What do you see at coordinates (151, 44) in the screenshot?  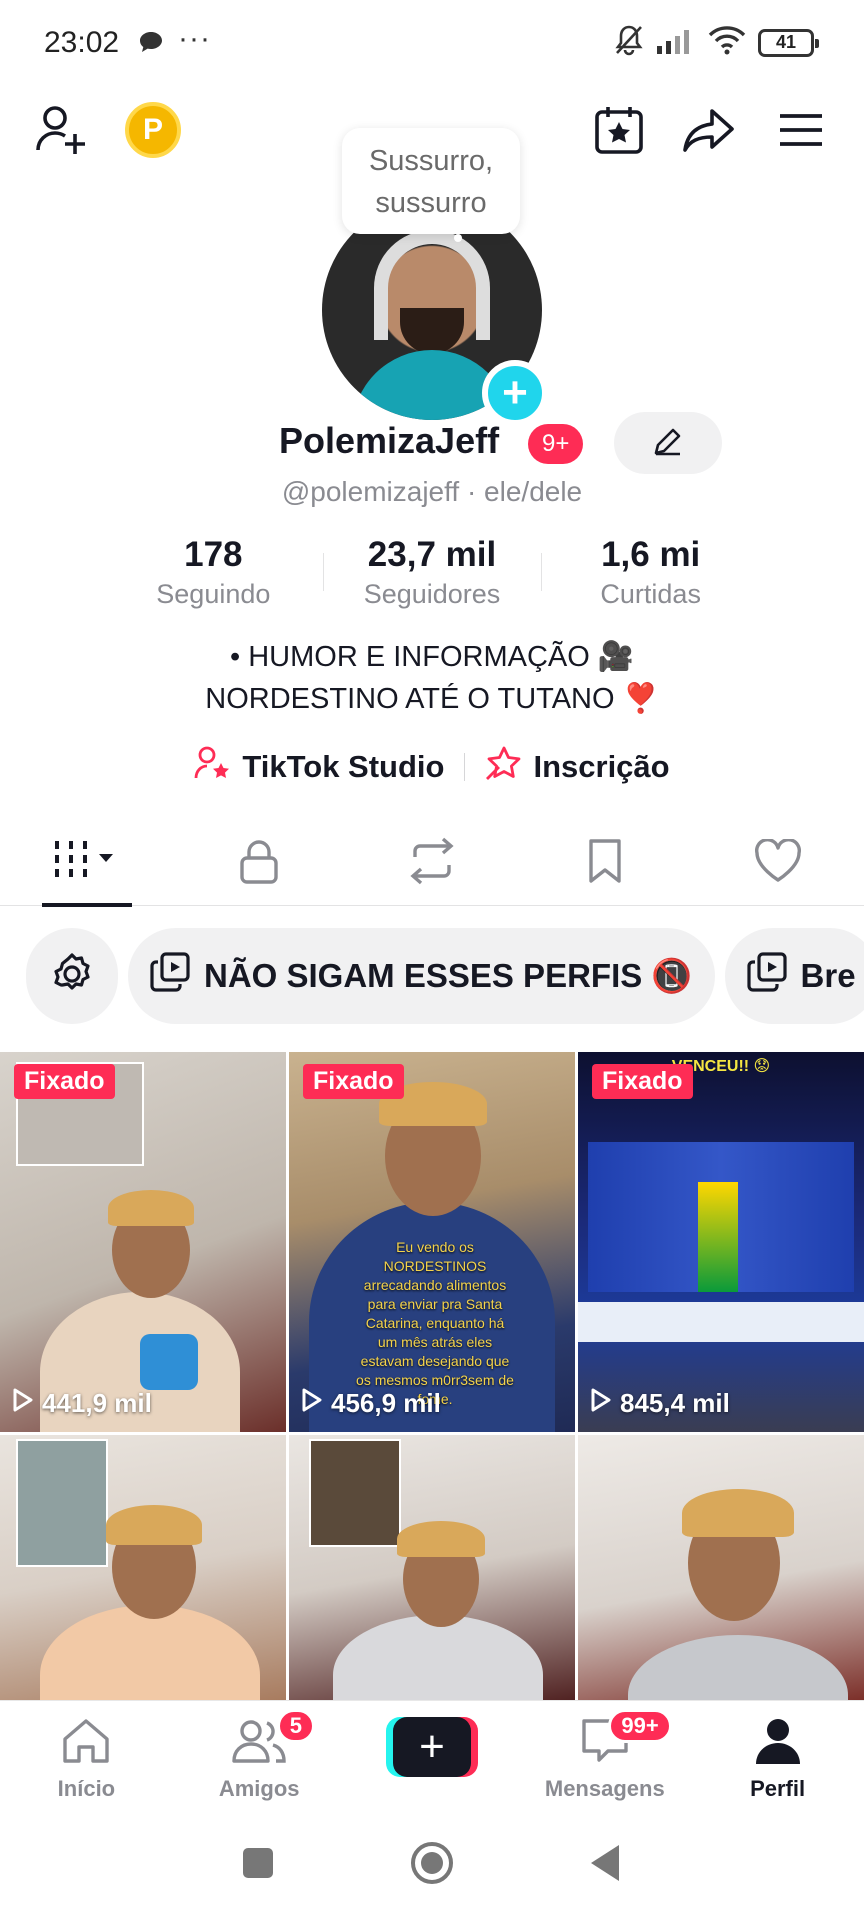 I see `chat-bubble-icon` at bounding box center [151, 44].